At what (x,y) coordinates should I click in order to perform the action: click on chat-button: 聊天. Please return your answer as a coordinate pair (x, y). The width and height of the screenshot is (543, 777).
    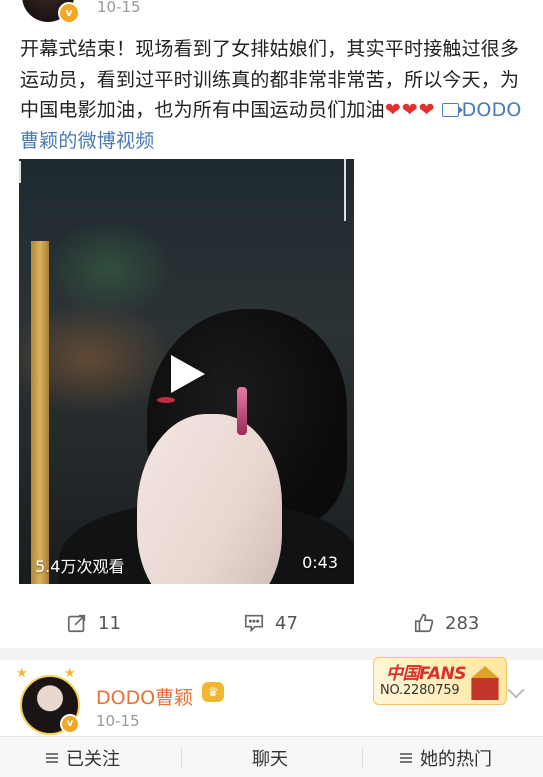
    Looking at the image, I should click on (270, 758).